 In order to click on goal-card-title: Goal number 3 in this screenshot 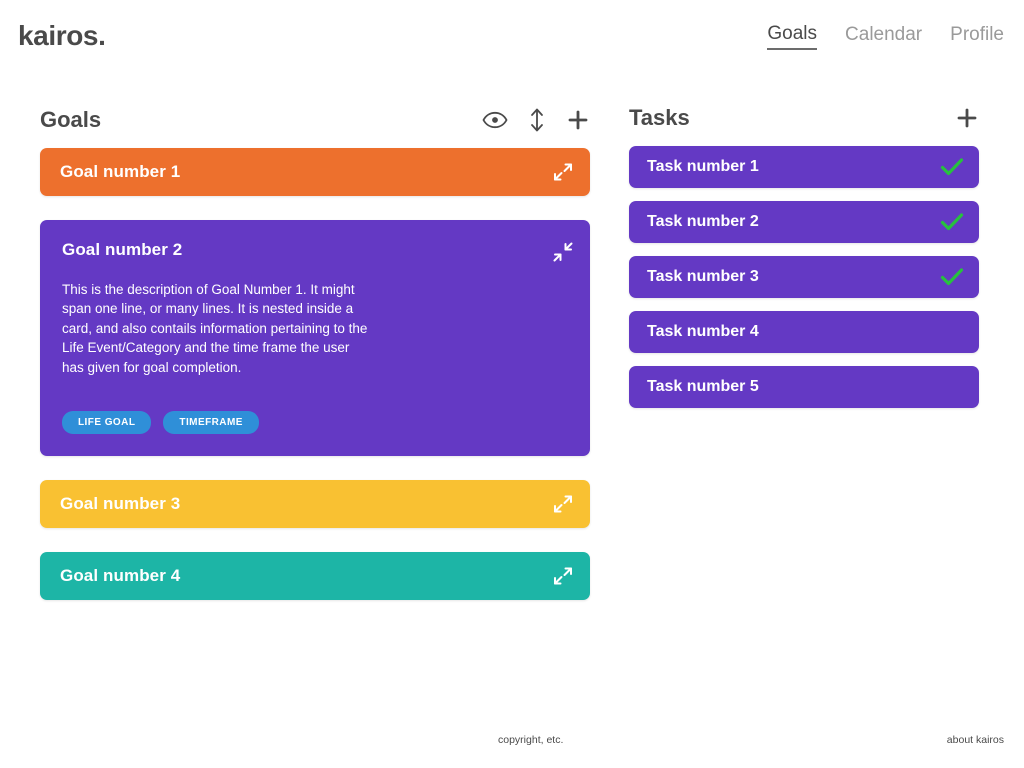, I will do `click(120, 504)`.